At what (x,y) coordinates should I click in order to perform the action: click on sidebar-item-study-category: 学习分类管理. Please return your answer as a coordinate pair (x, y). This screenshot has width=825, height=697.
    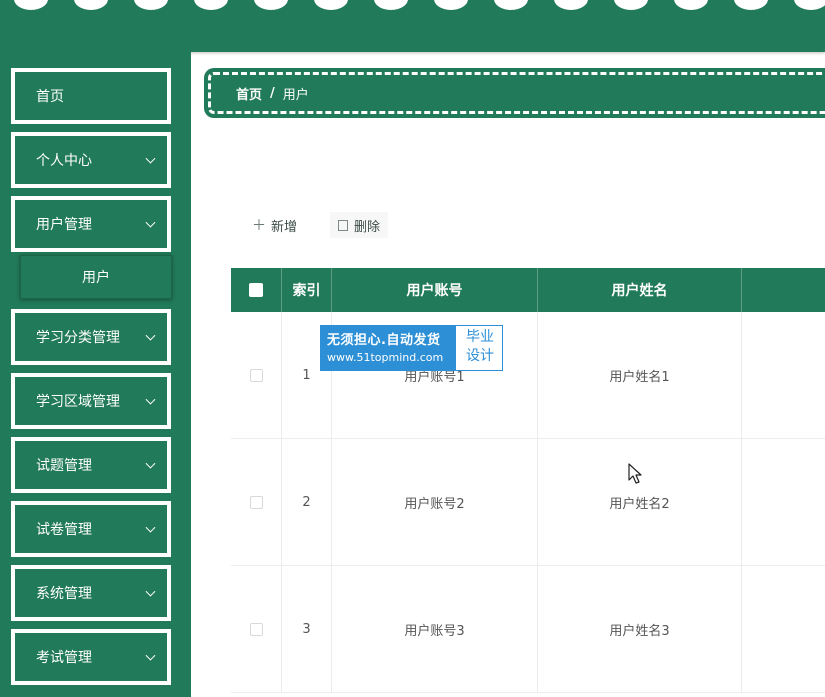
    Looking at the image, I should click on (91, 337).